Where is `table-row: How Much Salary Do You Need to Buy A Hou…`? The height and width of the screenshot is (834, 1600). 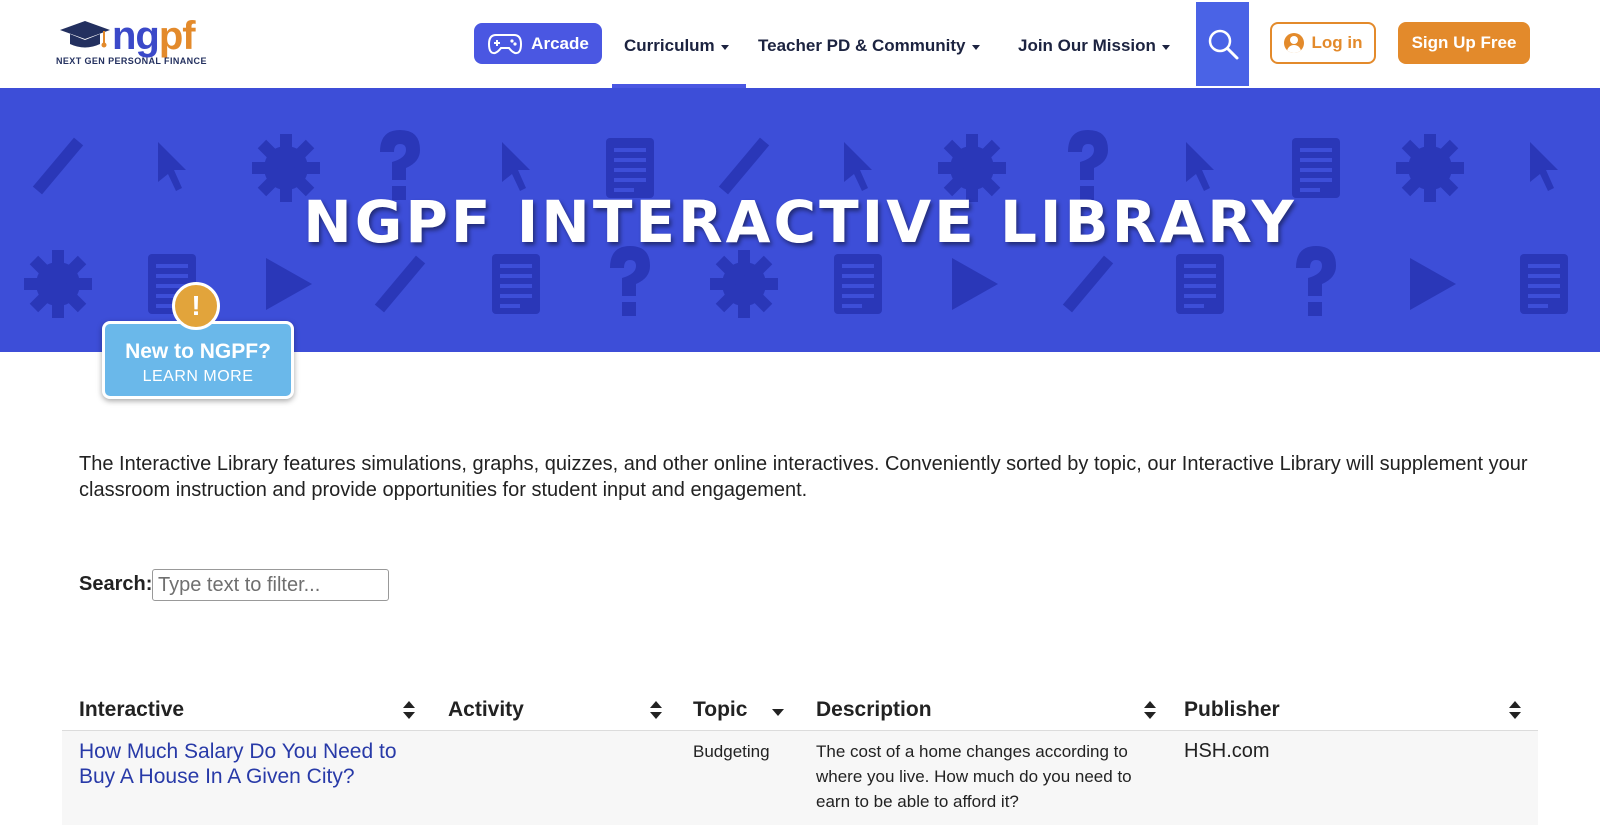
table-row: How Much Salary Do You Need to Buy A Hou… is located at coordinates (800, 778).